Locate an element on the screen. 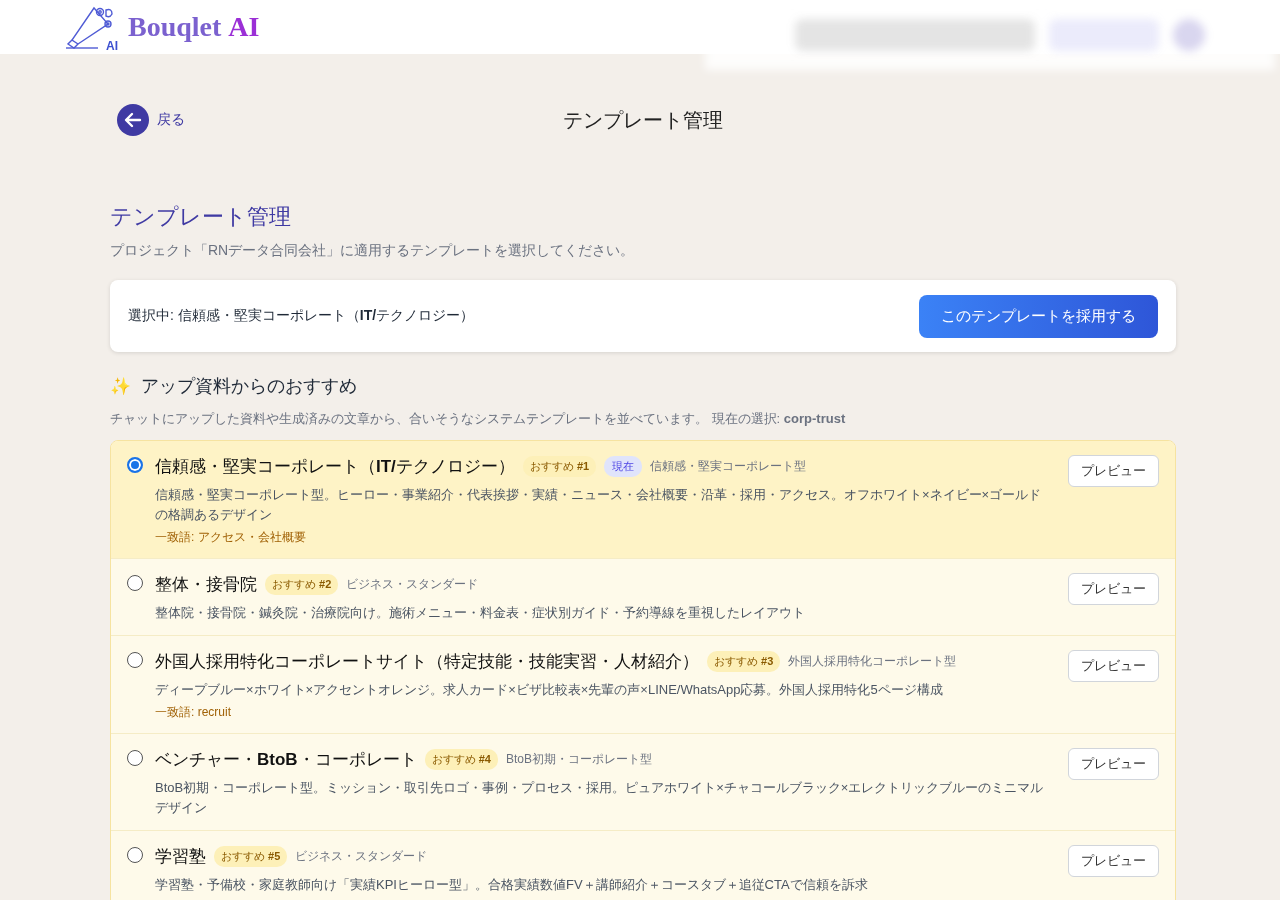 The image size is (1280, 900). matched-keywords: 一致語: アクセス・会社概要 is located at coordinates (231, 537).